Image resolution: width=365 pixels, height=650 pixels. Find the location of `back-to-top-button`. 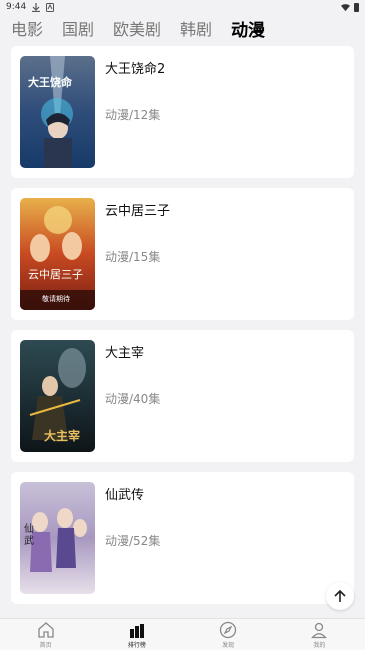

back-to-top-button is located at coordinates (340, 596).